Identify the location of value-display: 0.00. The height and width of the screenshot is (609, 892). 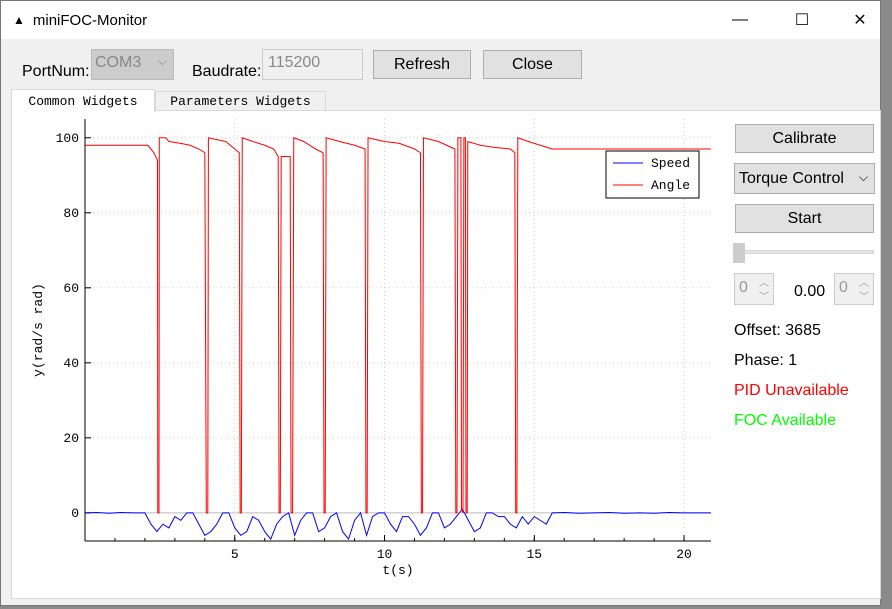
(810, 291).